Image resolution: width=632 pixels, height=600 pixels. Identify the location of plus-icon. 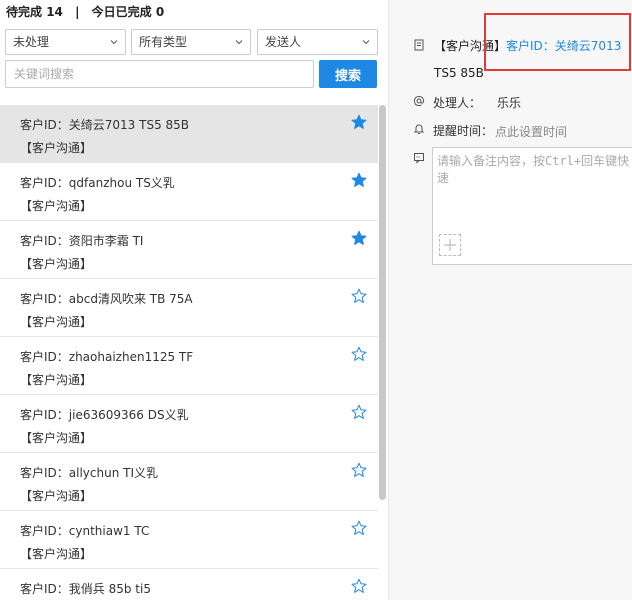
(450, 245).